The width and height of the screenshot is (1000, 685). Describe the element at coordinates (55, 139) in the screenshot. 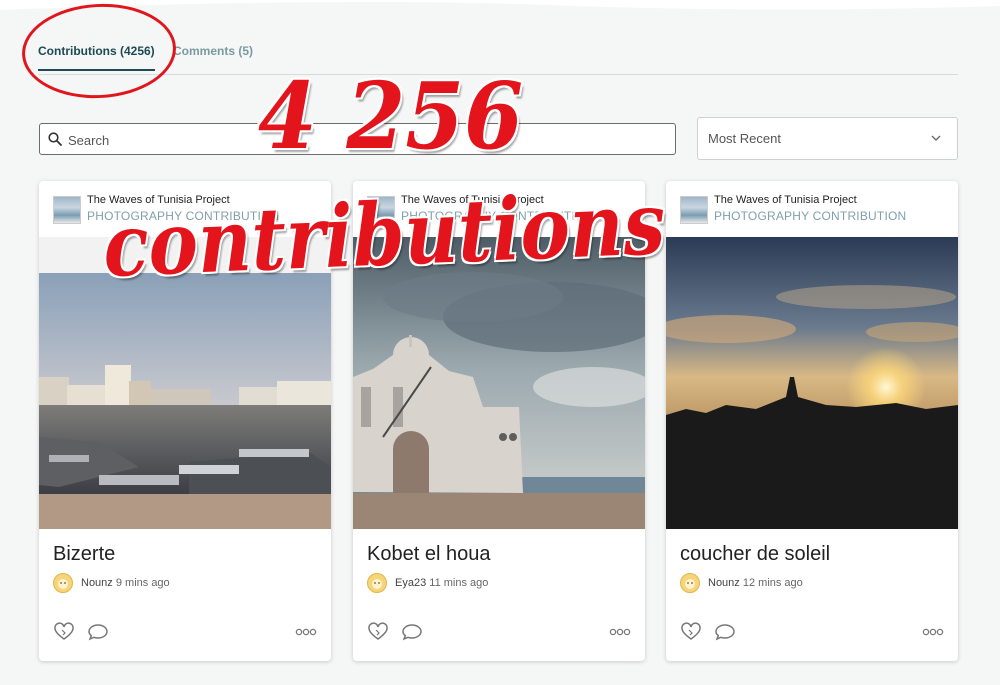

I see `search-icon` at that location.